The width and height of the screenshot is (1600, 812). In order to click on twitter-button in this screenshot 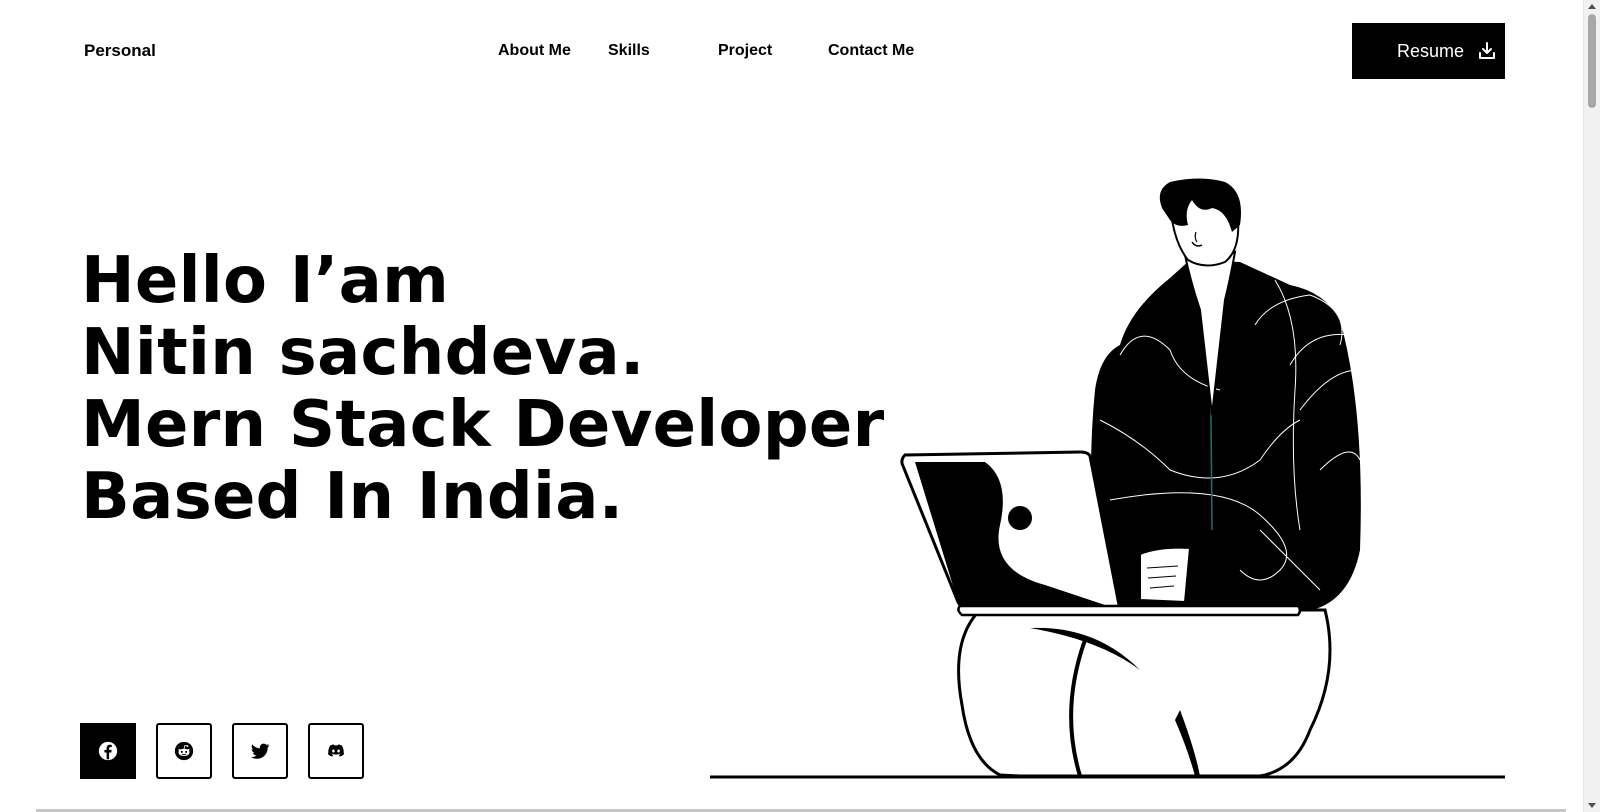, I will do `click(260, 751)`.